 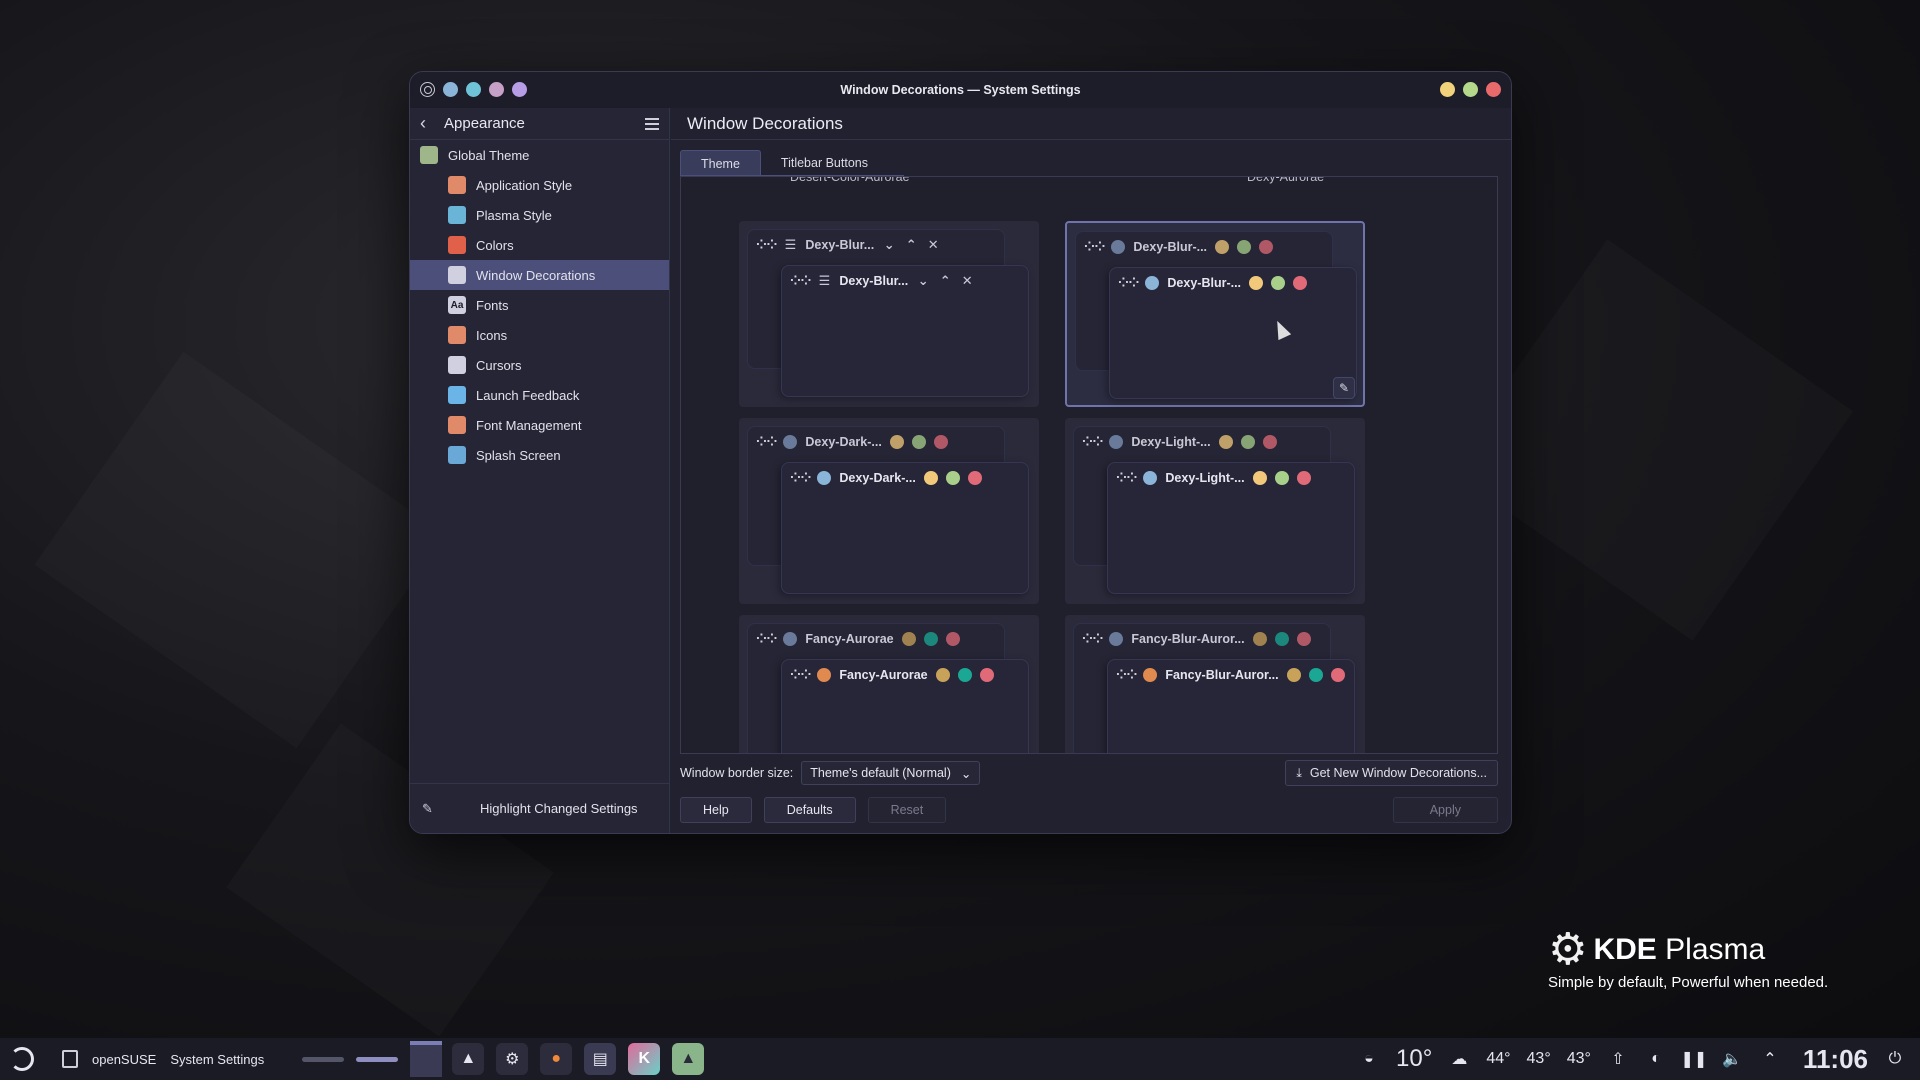 I want to click on desktop-indicator, so click(x=323, y=1059).